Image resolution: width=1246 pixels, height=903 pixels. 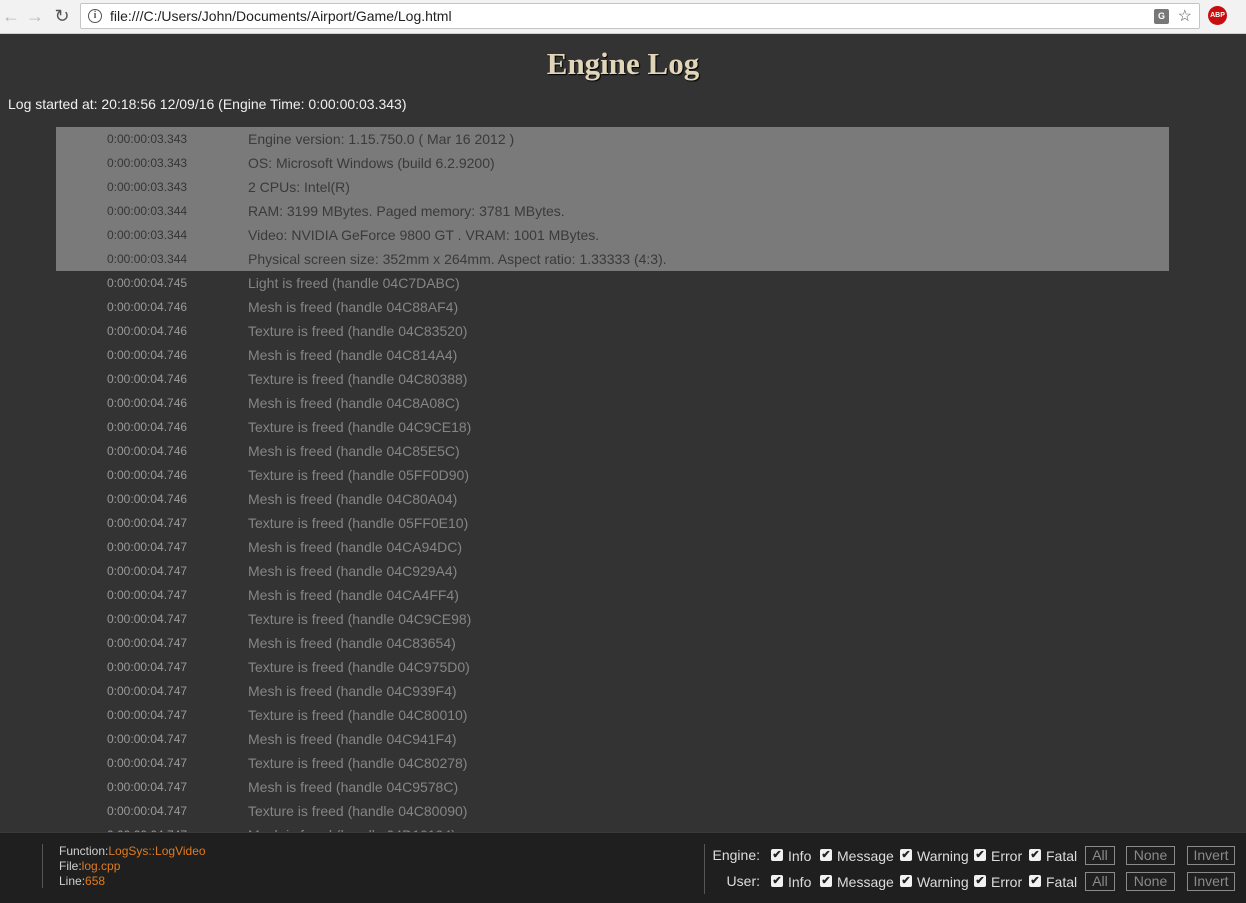 I want to click on checkbox-label: Warning, so click(x=943, y=882).